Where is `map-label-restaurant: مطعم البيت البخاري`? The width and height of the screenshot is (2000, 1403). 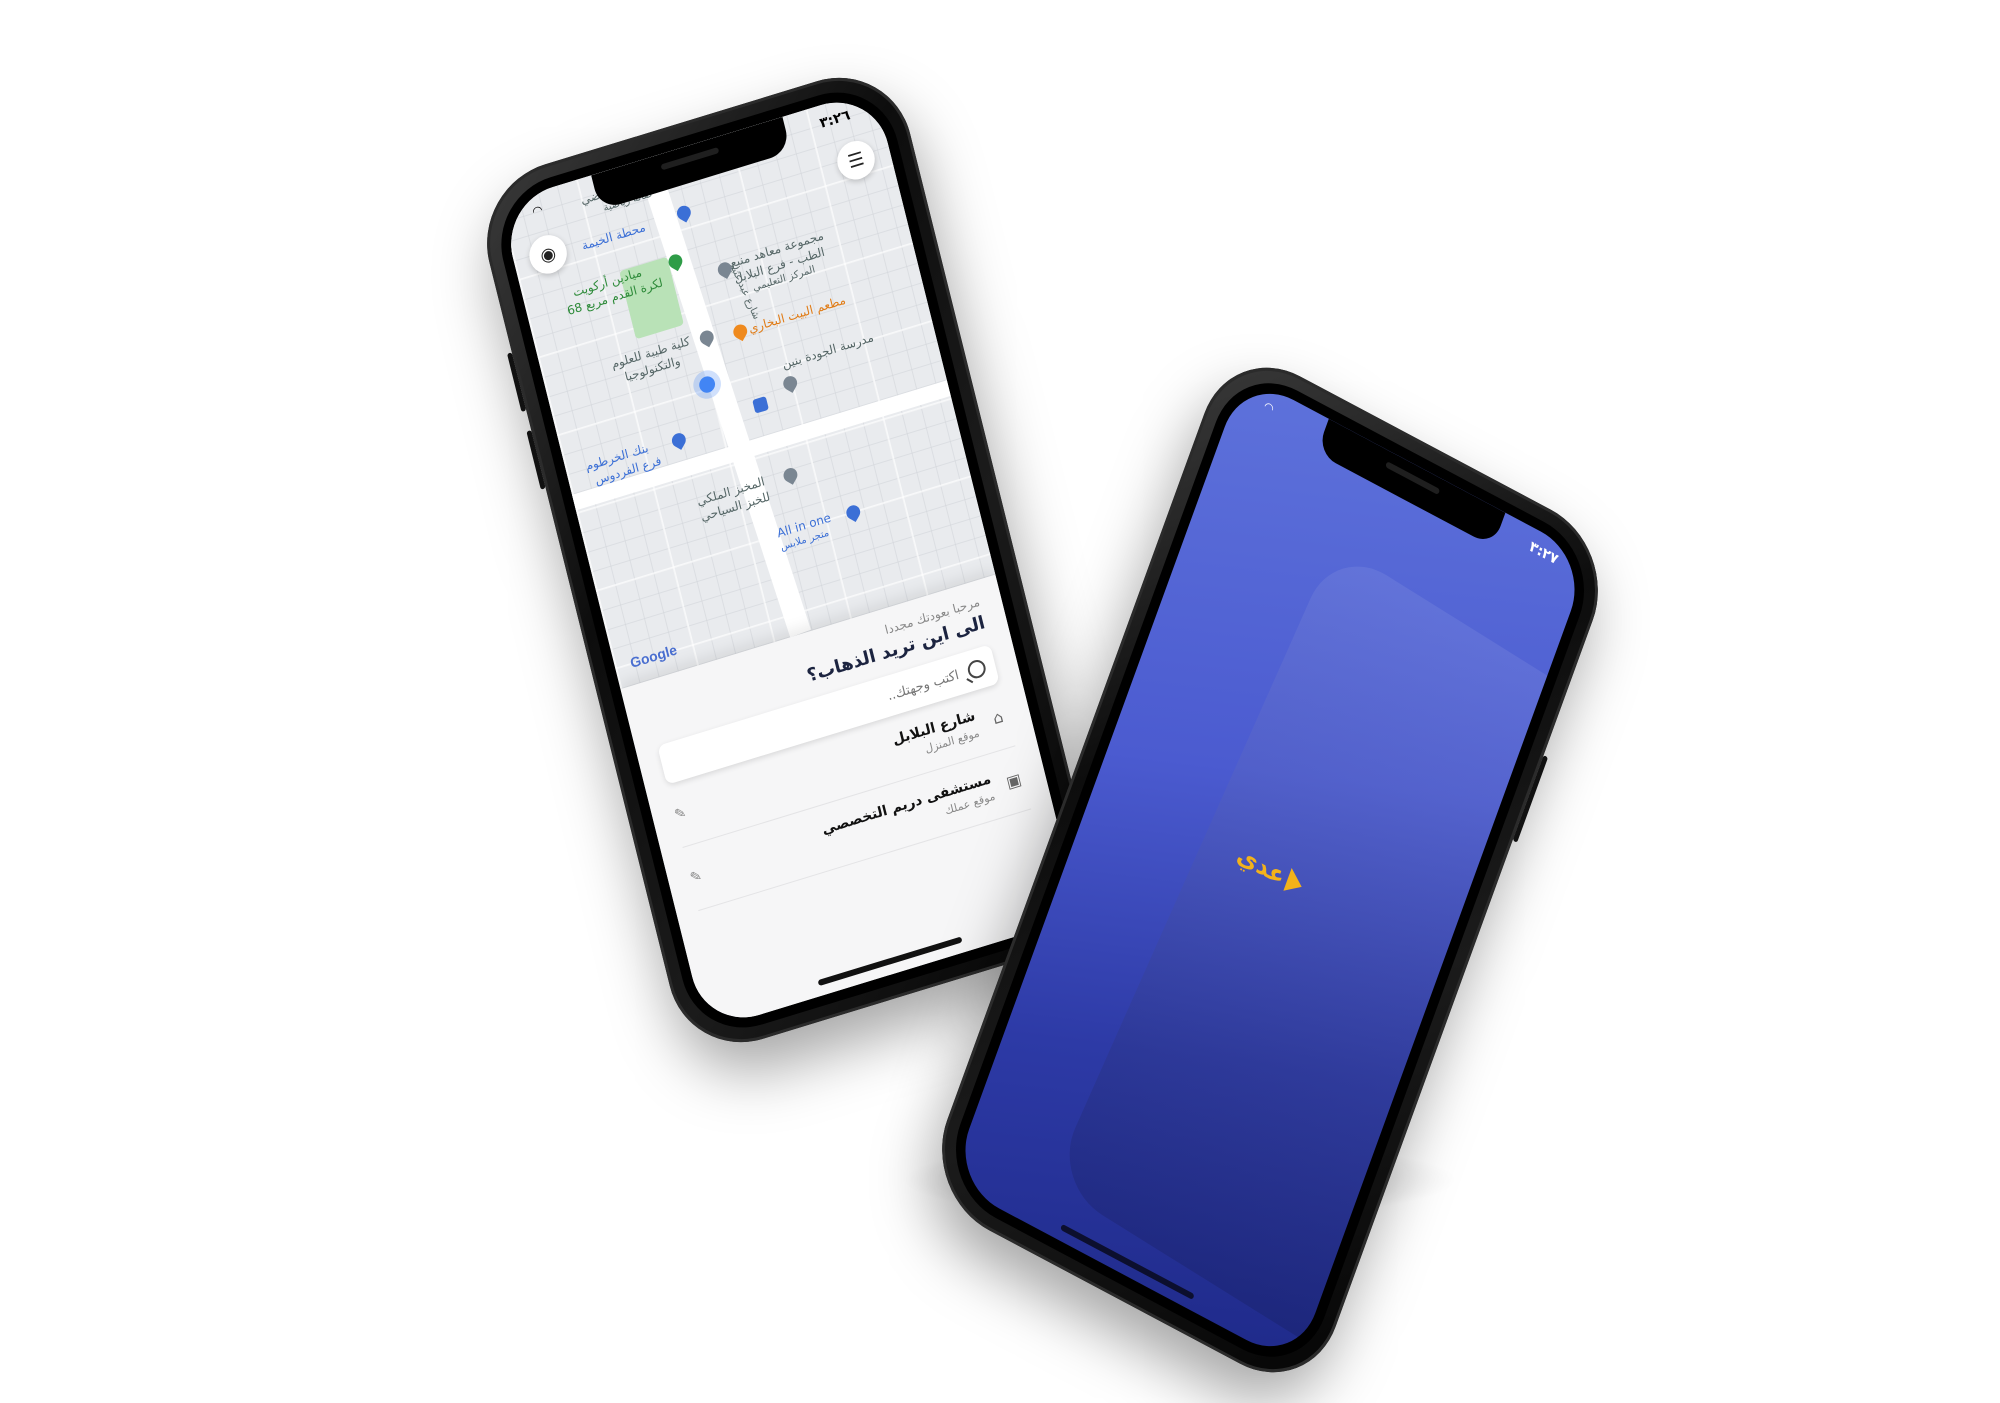 map-label-restaurant: مطعم البيت البخاري is located at coordinates (797, 314).